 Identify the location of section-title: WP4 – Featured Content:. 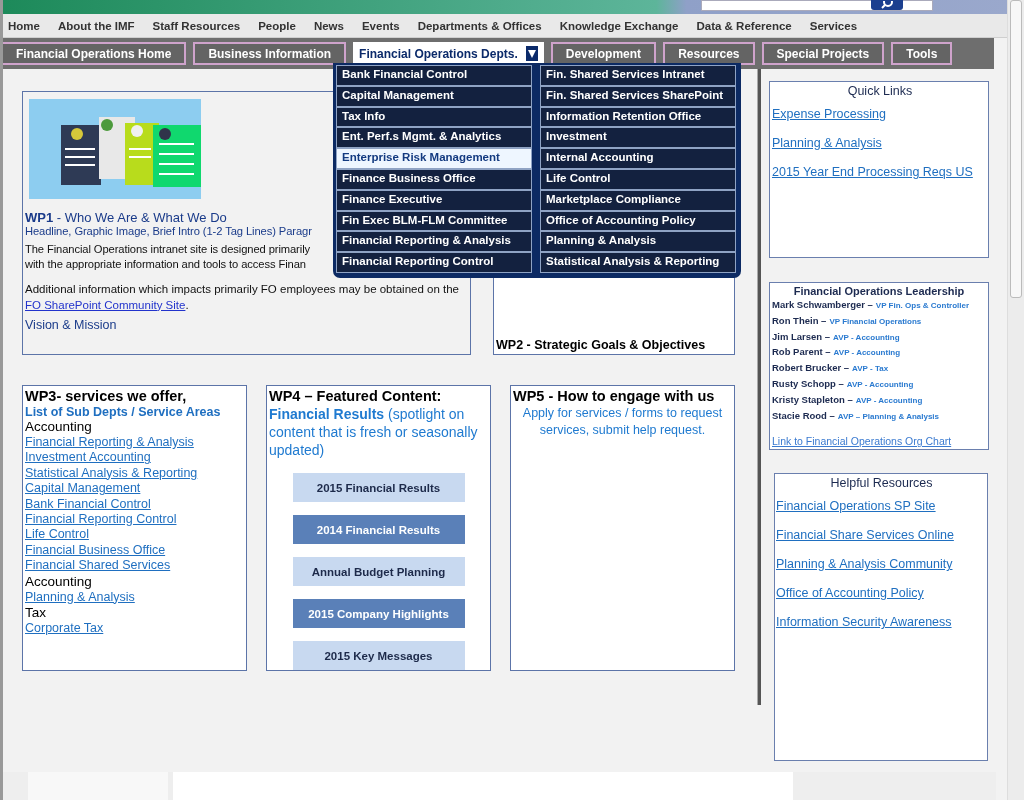
(356, 396).